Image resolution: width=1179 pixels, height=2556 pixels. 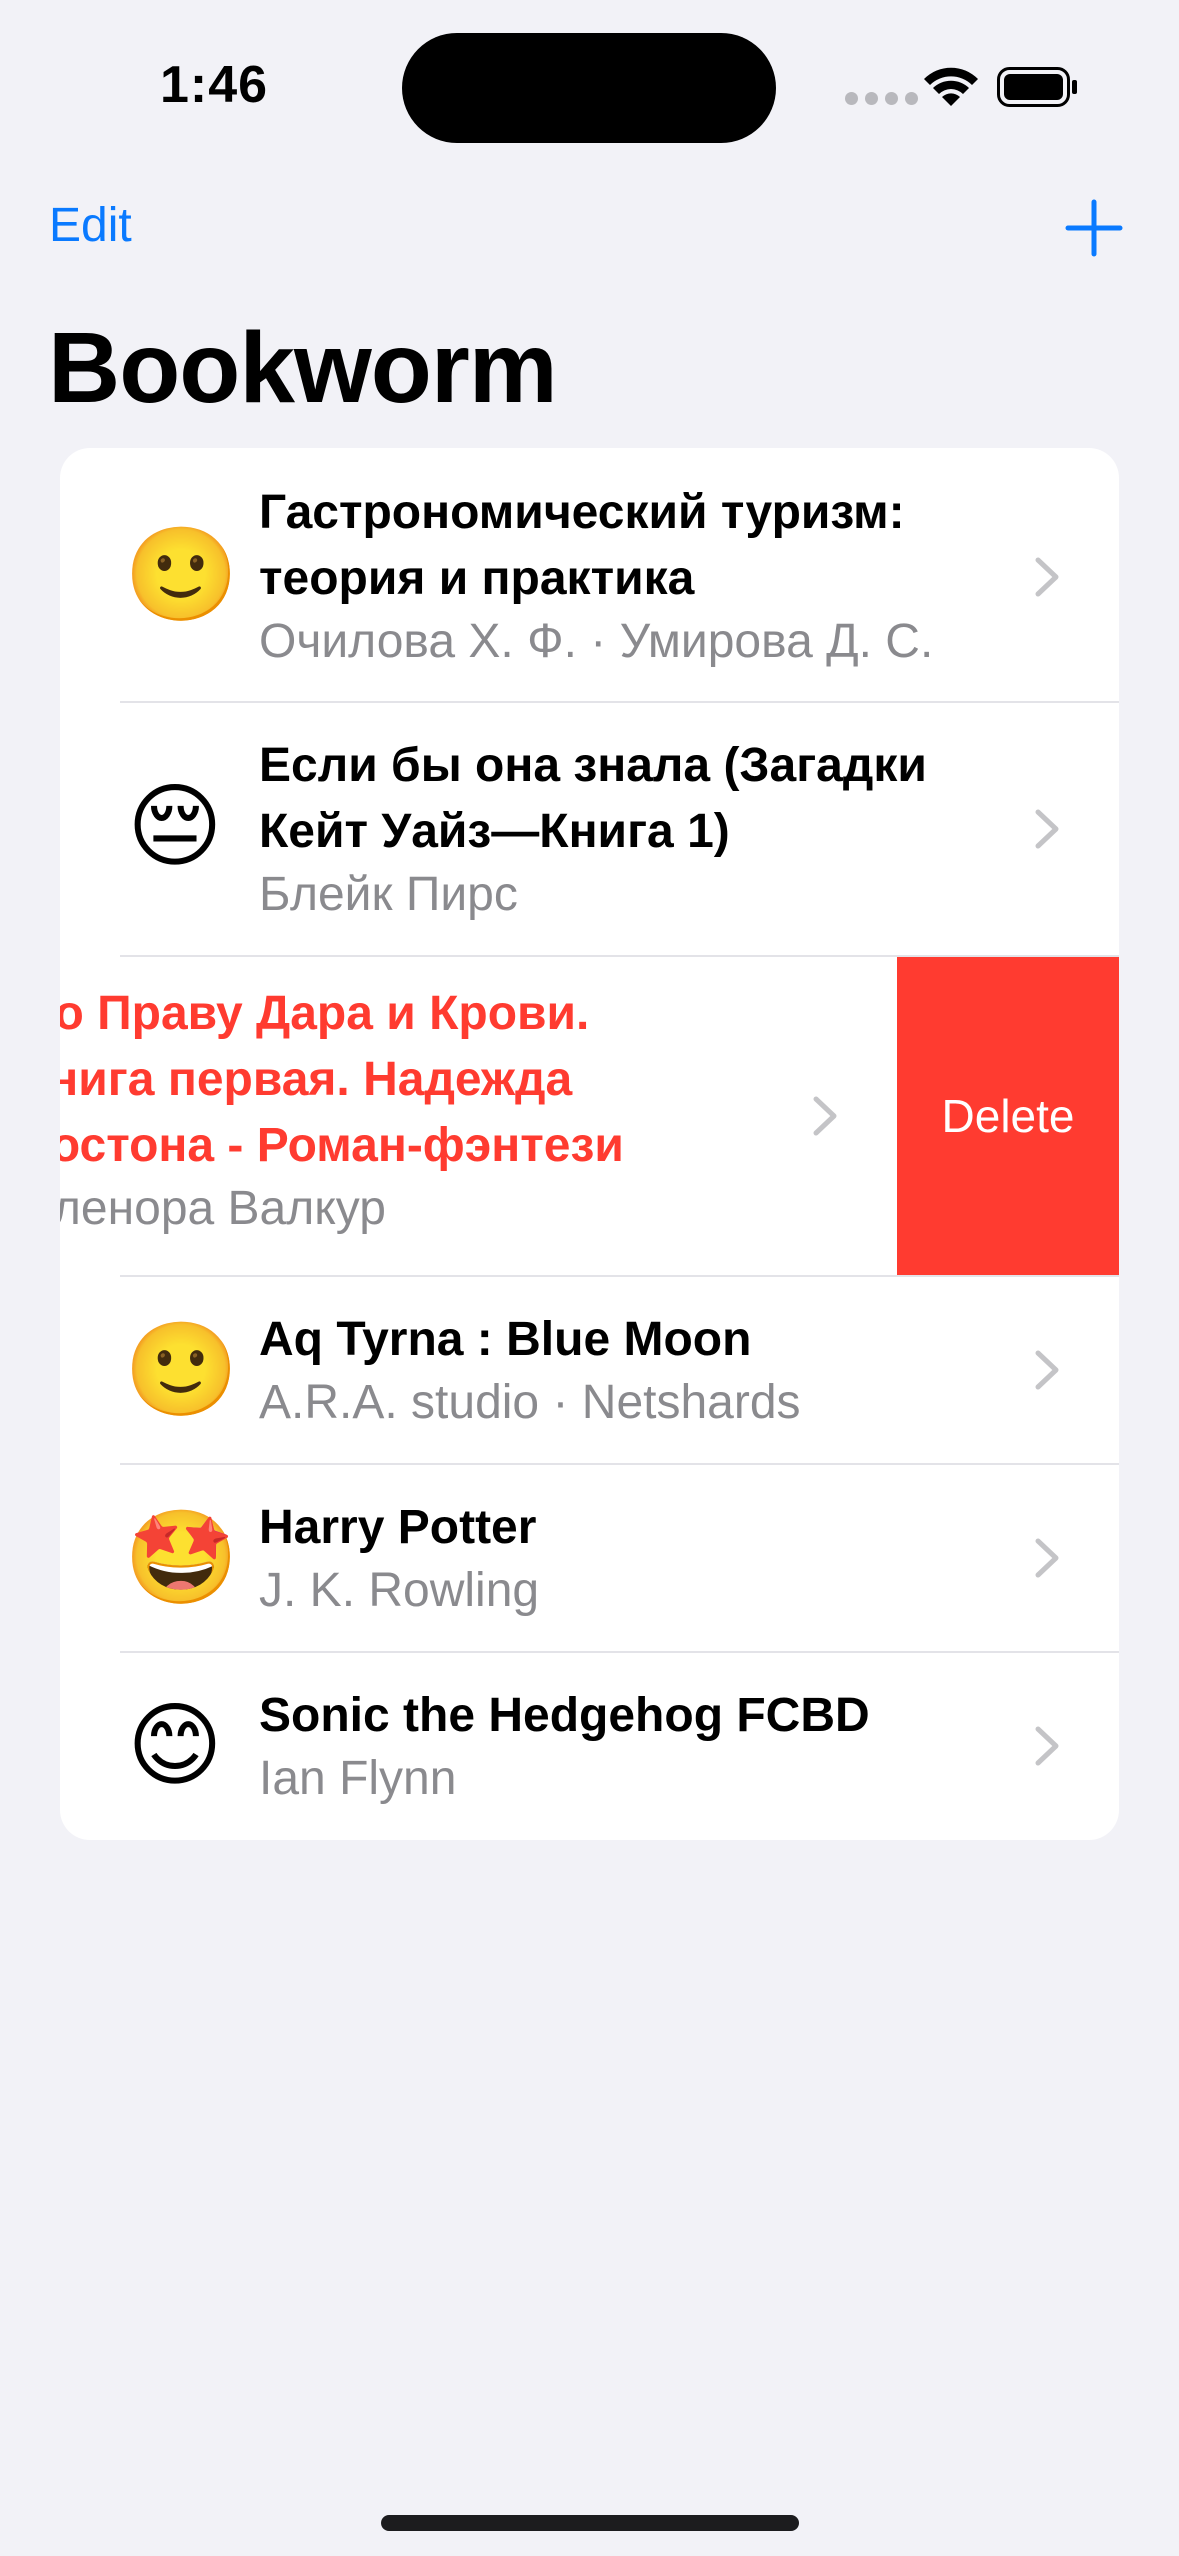 I want to click on edit-button: Edit, so click(x=90, y=225).